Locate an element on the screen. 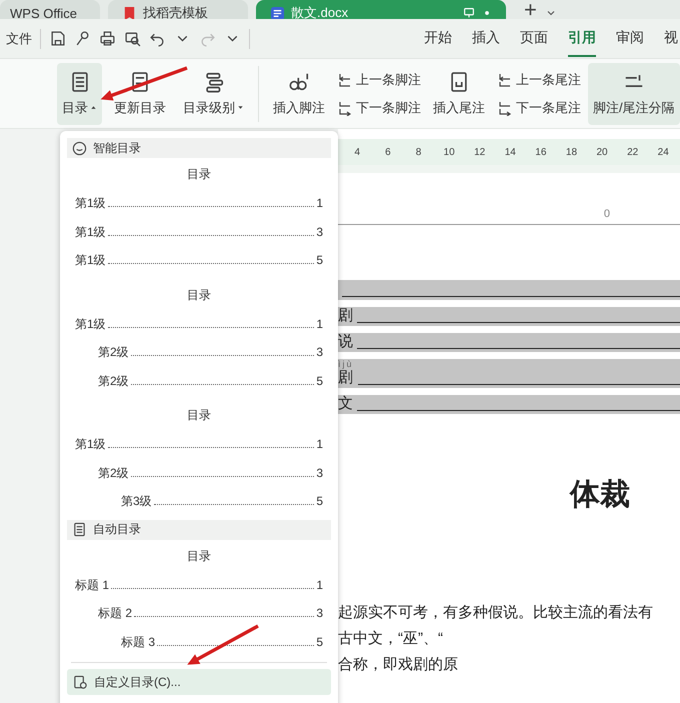  file-menu: 文件 is located at coordinates (19, 39).